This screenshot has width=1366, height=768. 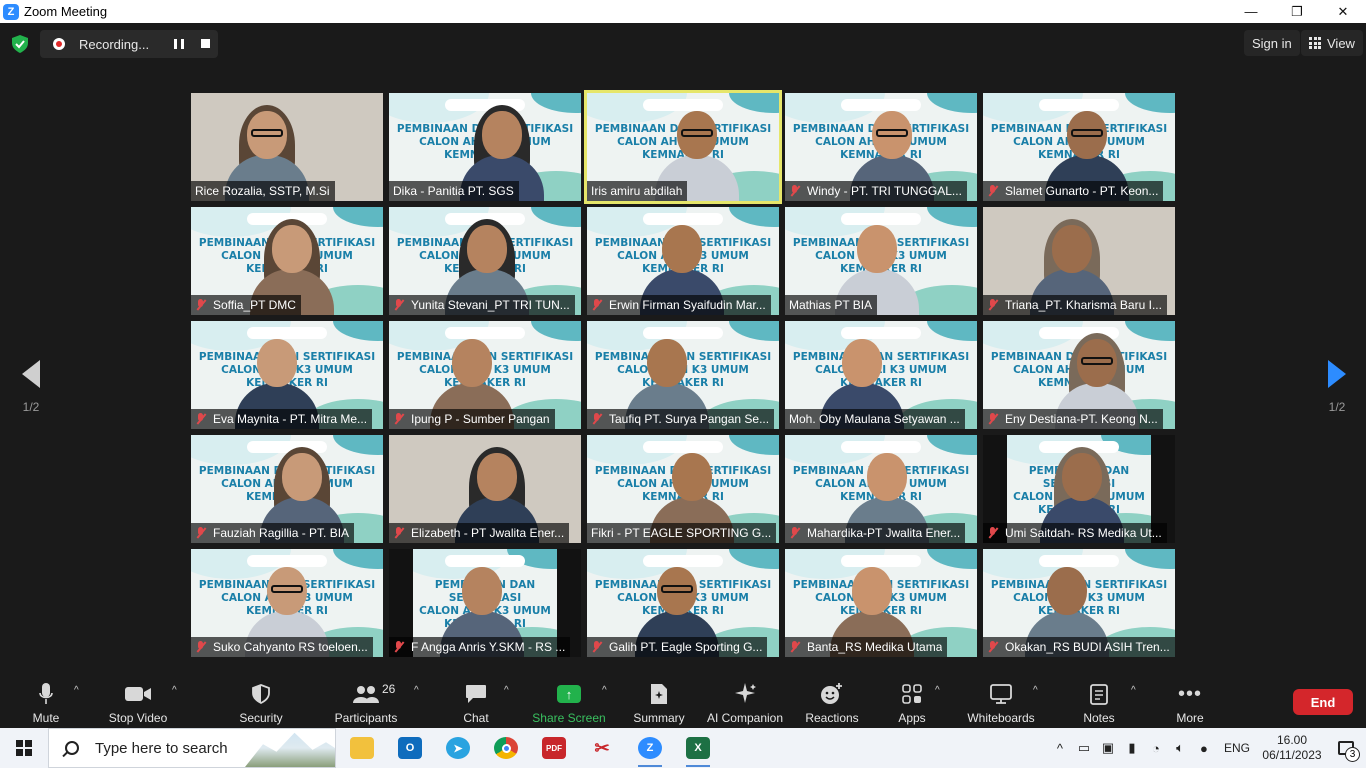 I want to click on participant-name: Iris amiru abdilah, so click(x=637, y=191).